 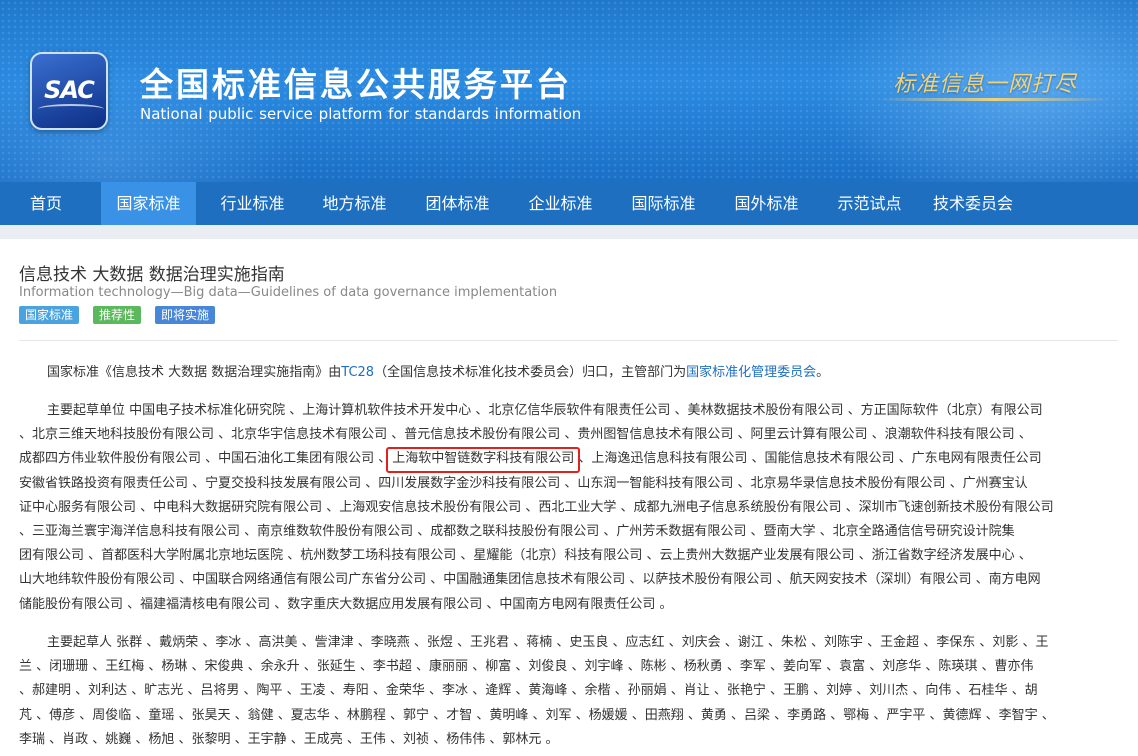 I want to click on sac-logo: SAC, so click(x=69, y=91).